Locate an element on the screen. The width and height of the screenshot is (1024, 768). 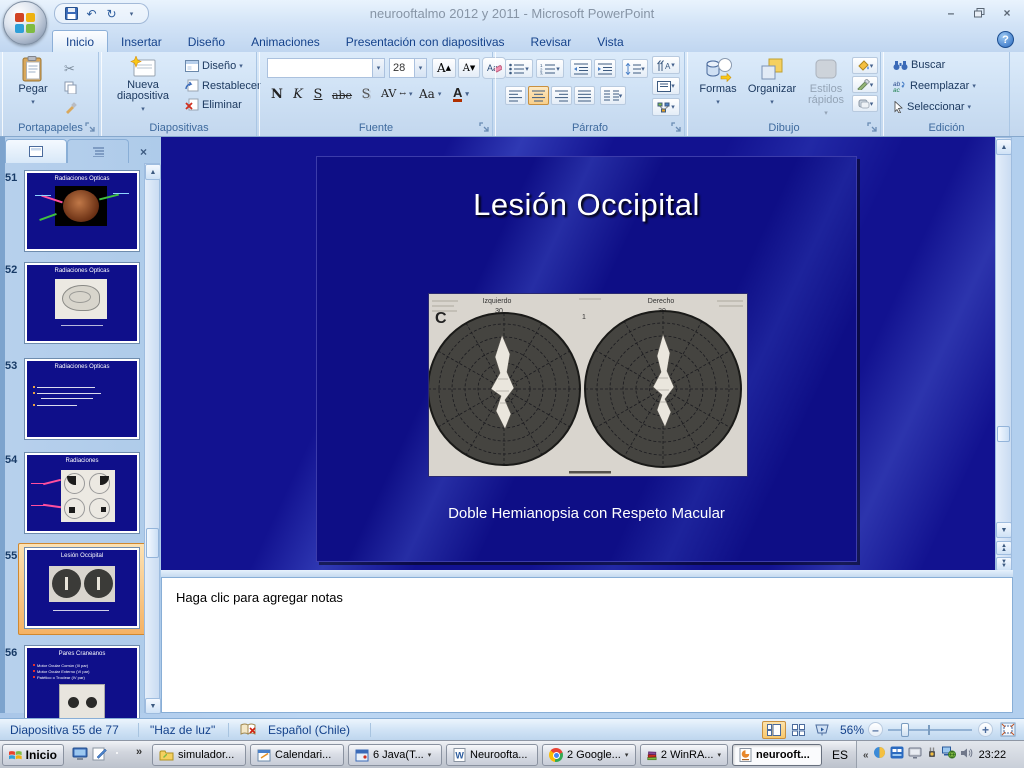
tab-presentacion: Presentación con diapositivas is located at coordinates (425, 41).